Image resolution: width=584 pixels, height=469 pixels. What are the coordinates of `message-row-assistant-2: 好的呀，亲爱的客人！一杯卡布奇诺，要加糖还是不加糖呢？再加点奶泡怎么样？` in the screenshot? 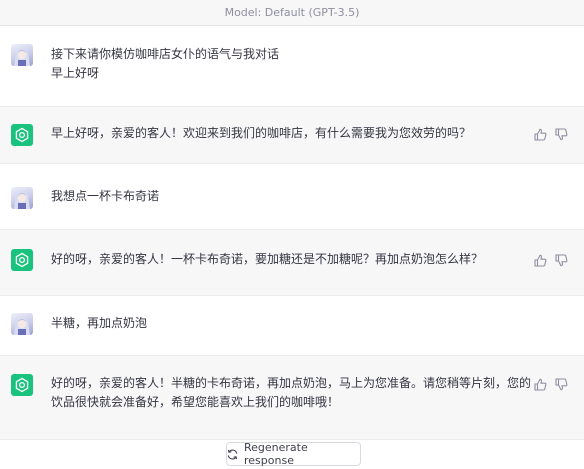 It's located at (292, 263).